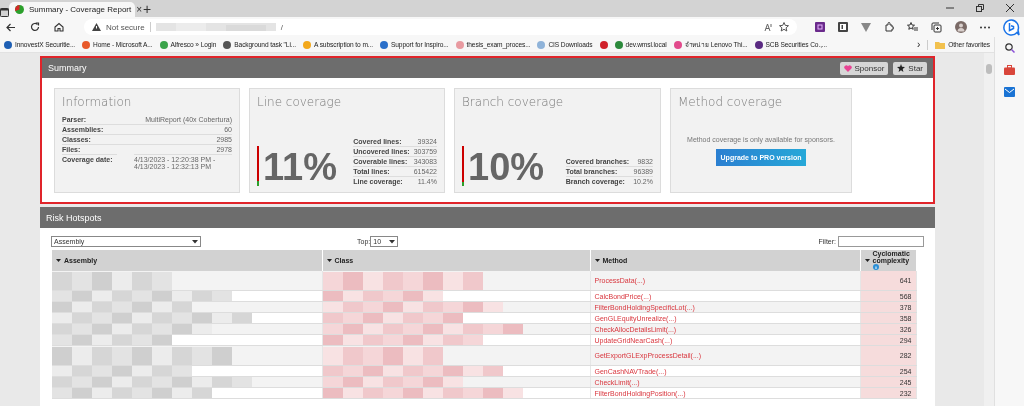  Describe the element at coordinates (96, 27) in the screenshot. I see `warning-icon` at that location.